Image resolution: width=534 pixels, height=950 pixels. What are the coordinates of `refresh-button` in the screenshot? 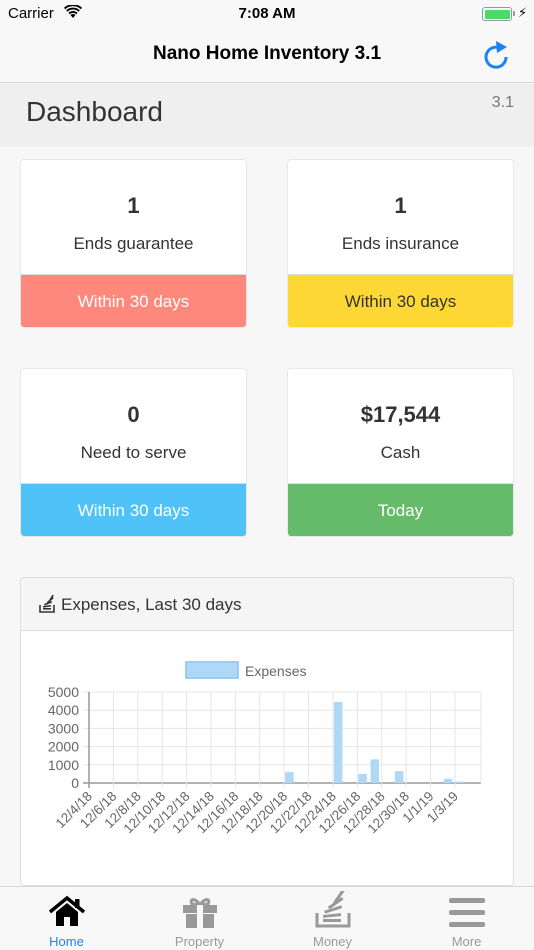 It's located at (496, 55).